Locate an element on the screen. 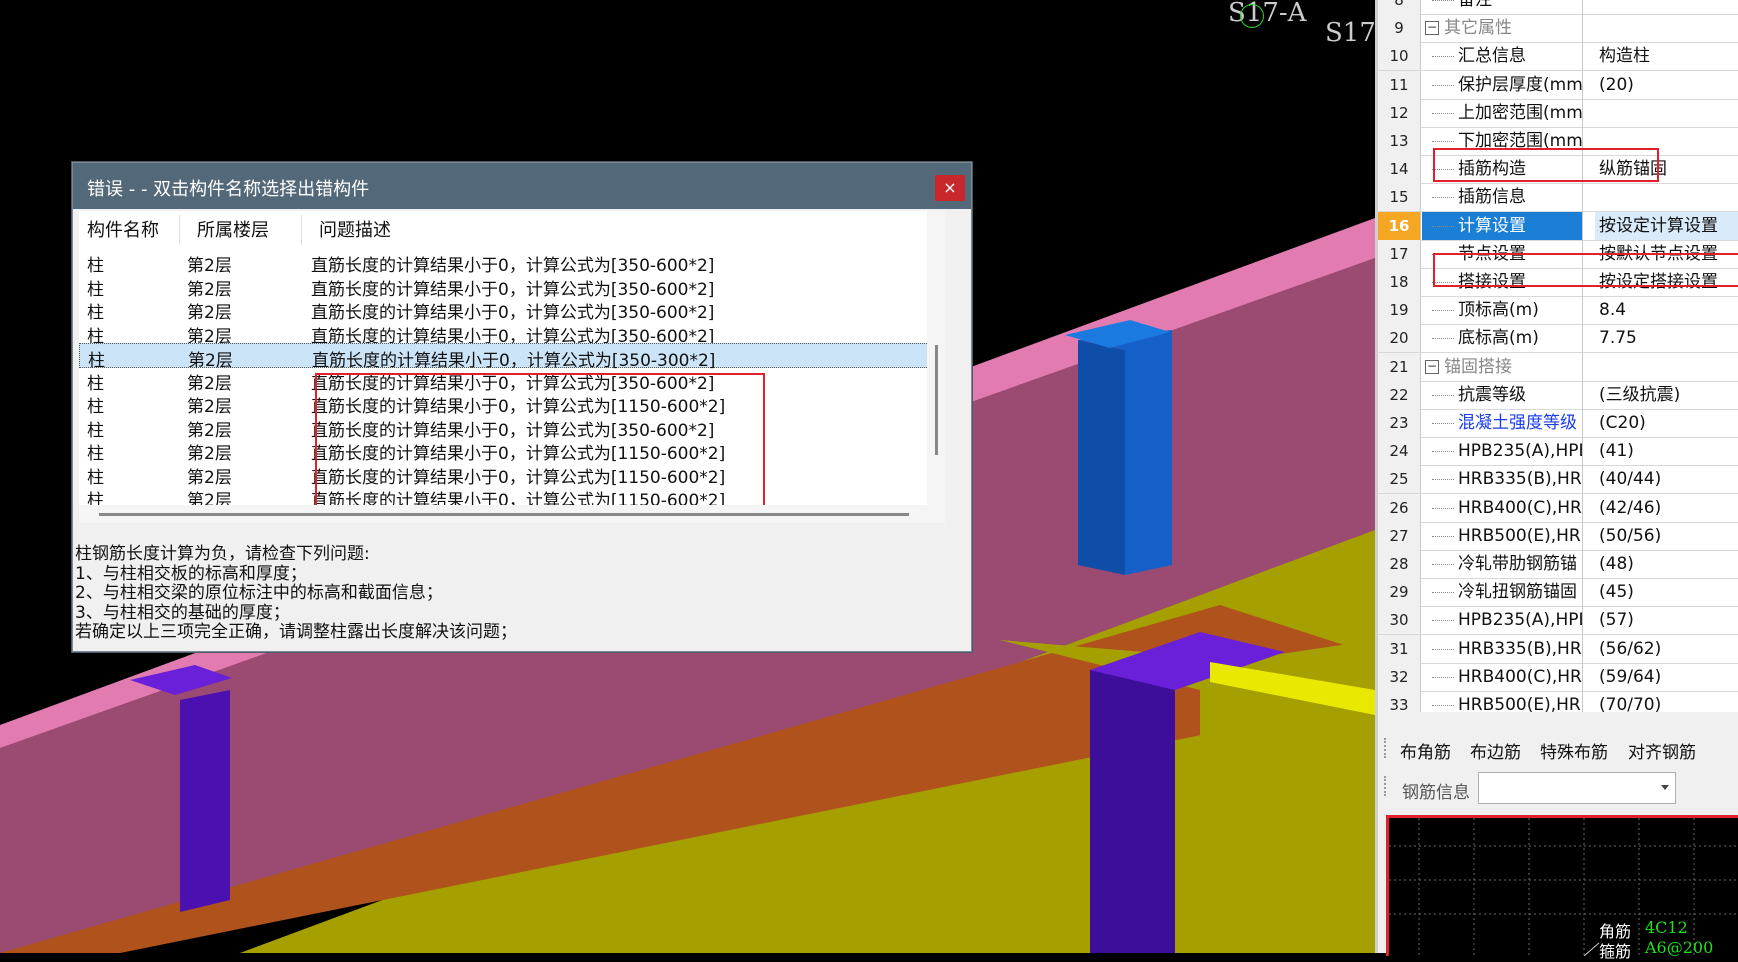 The width and height of the screenshot is (1738, 962). property-name-text: 保护层厚度(mm) is located at coordinates (1520, 84).